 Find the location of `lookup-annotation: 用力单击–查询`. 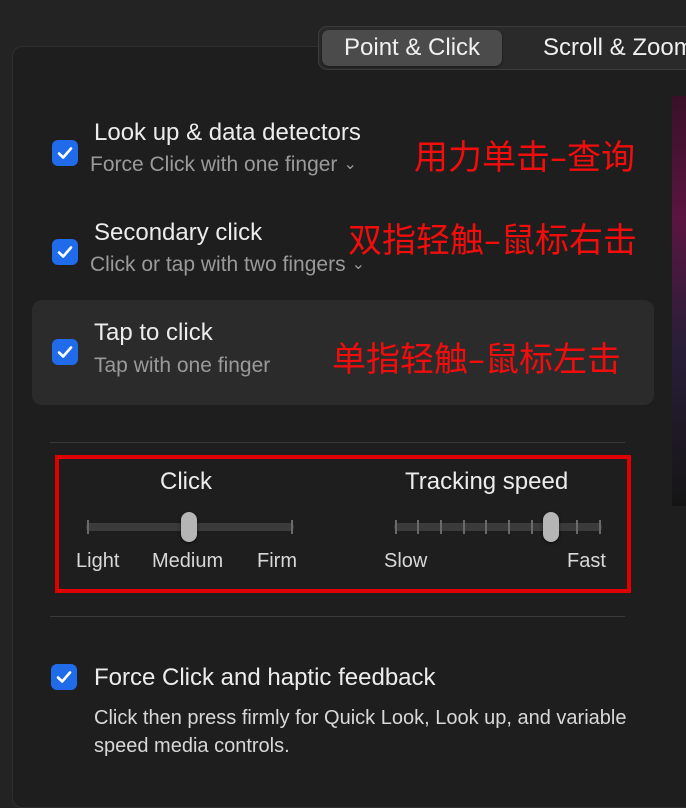

lookup-annotation: 用力单击–查询 is located at coordinates (524, 158).